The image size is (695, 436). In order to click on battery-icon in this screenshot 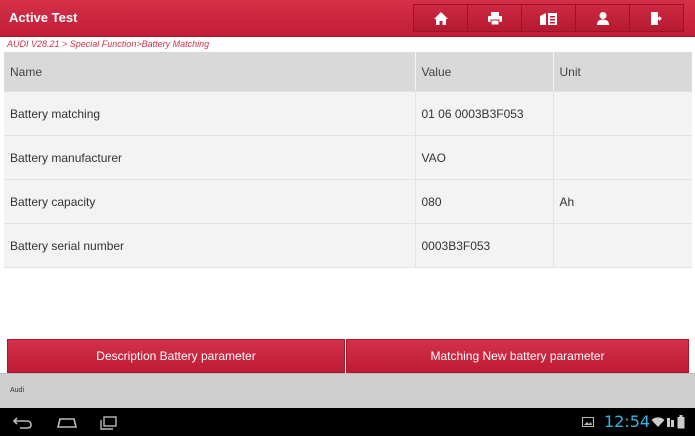, I will do `click(681, 422)`.